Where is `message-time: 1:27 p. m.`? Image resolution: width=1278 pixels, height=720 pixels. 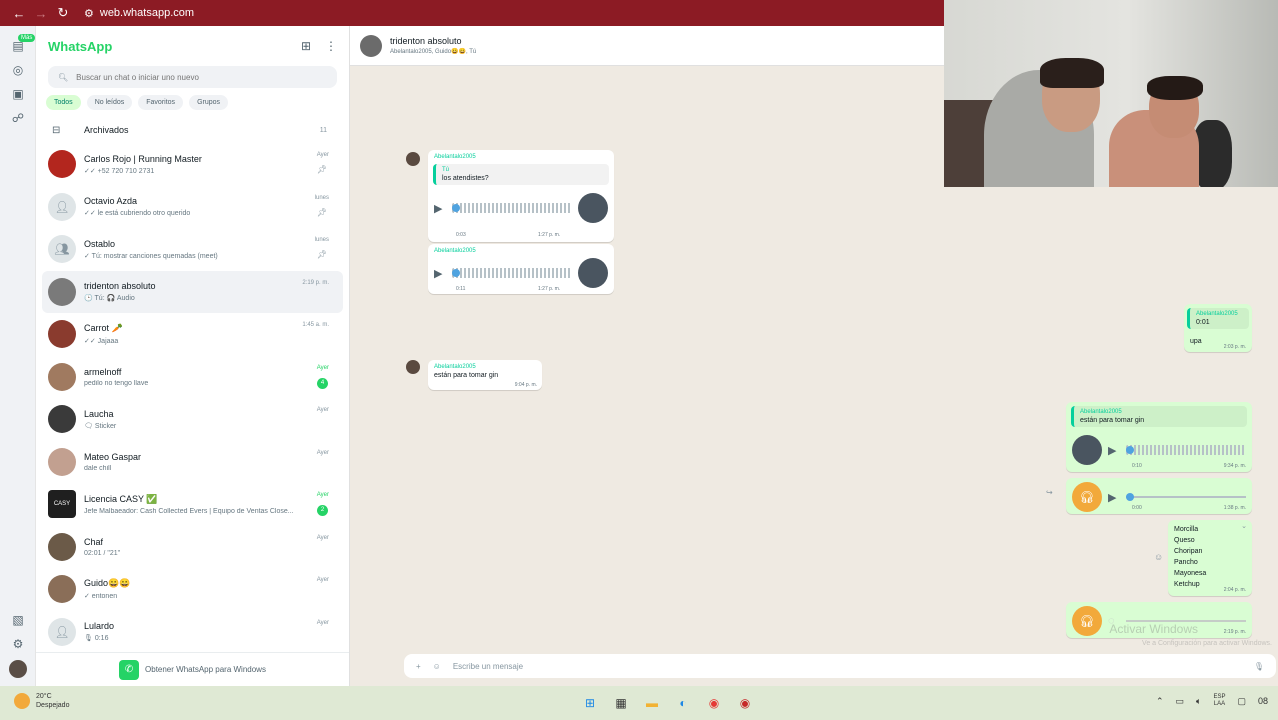
message-time: 1:27 p. m. is located at coordinates (549, 235).